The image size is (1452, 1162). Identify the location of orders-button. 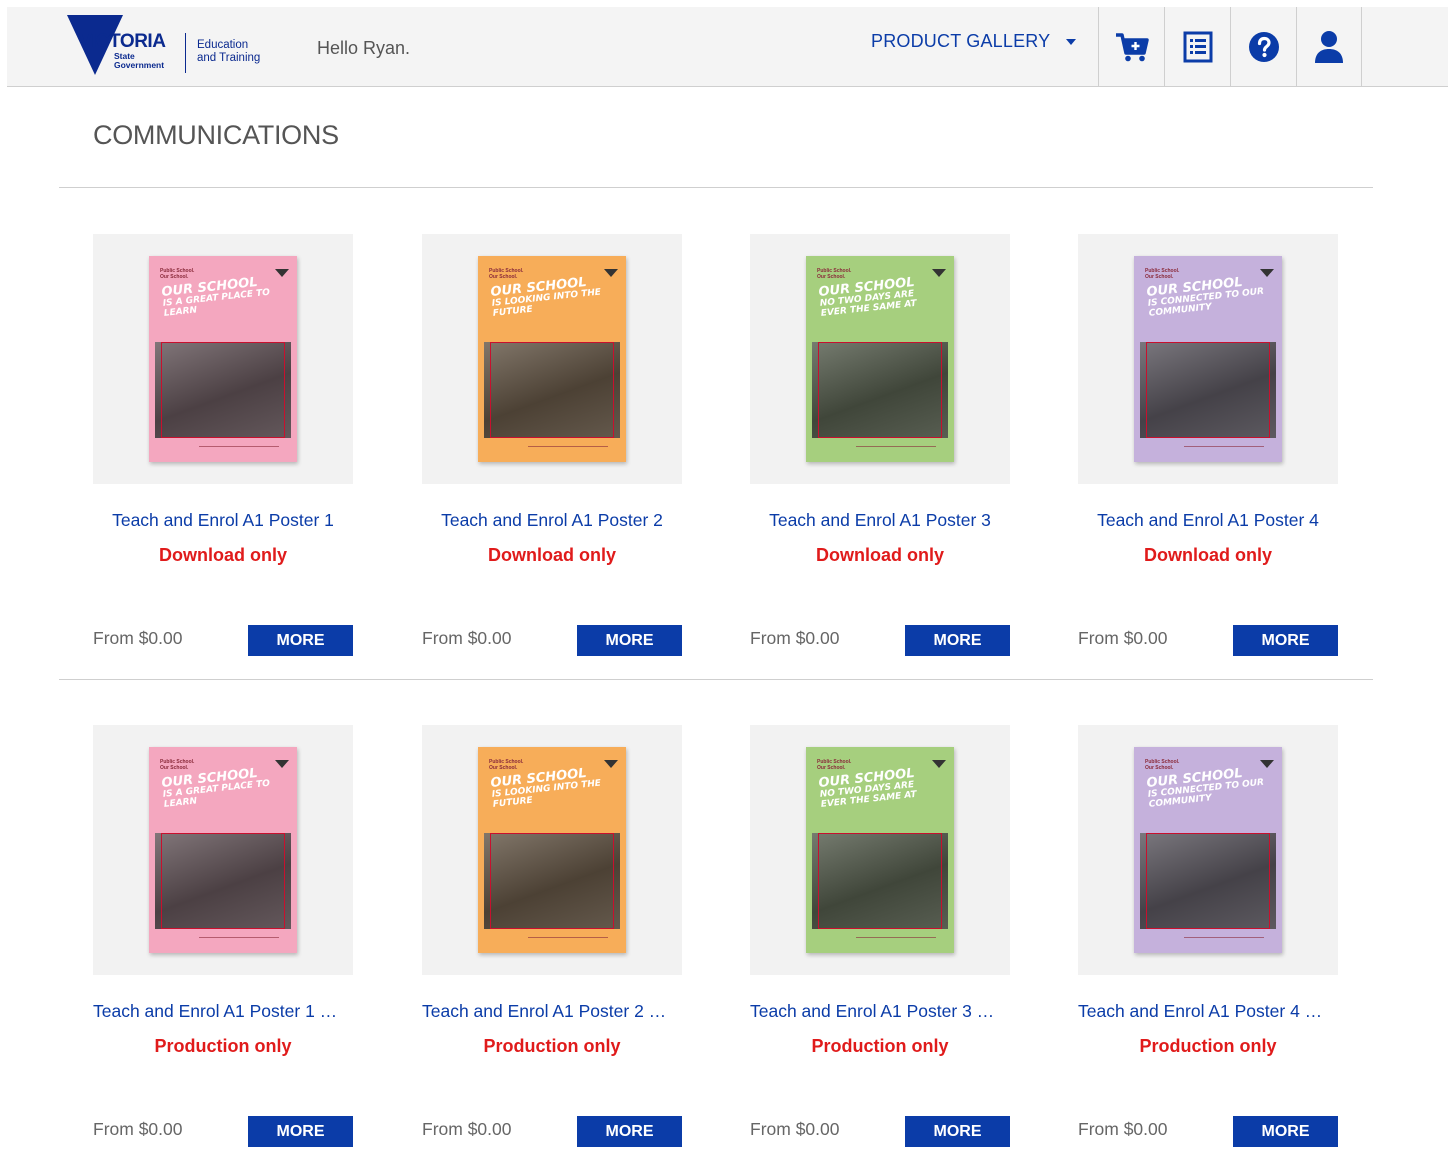
(1197, 47).